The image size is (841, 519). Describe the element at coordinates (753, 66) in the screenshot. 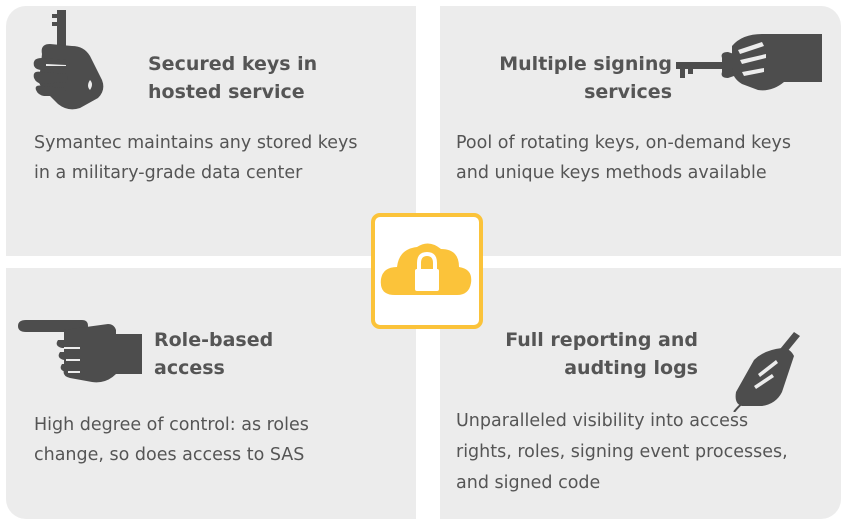

I see `hand-holding-key-horizontal-icon` at that location.